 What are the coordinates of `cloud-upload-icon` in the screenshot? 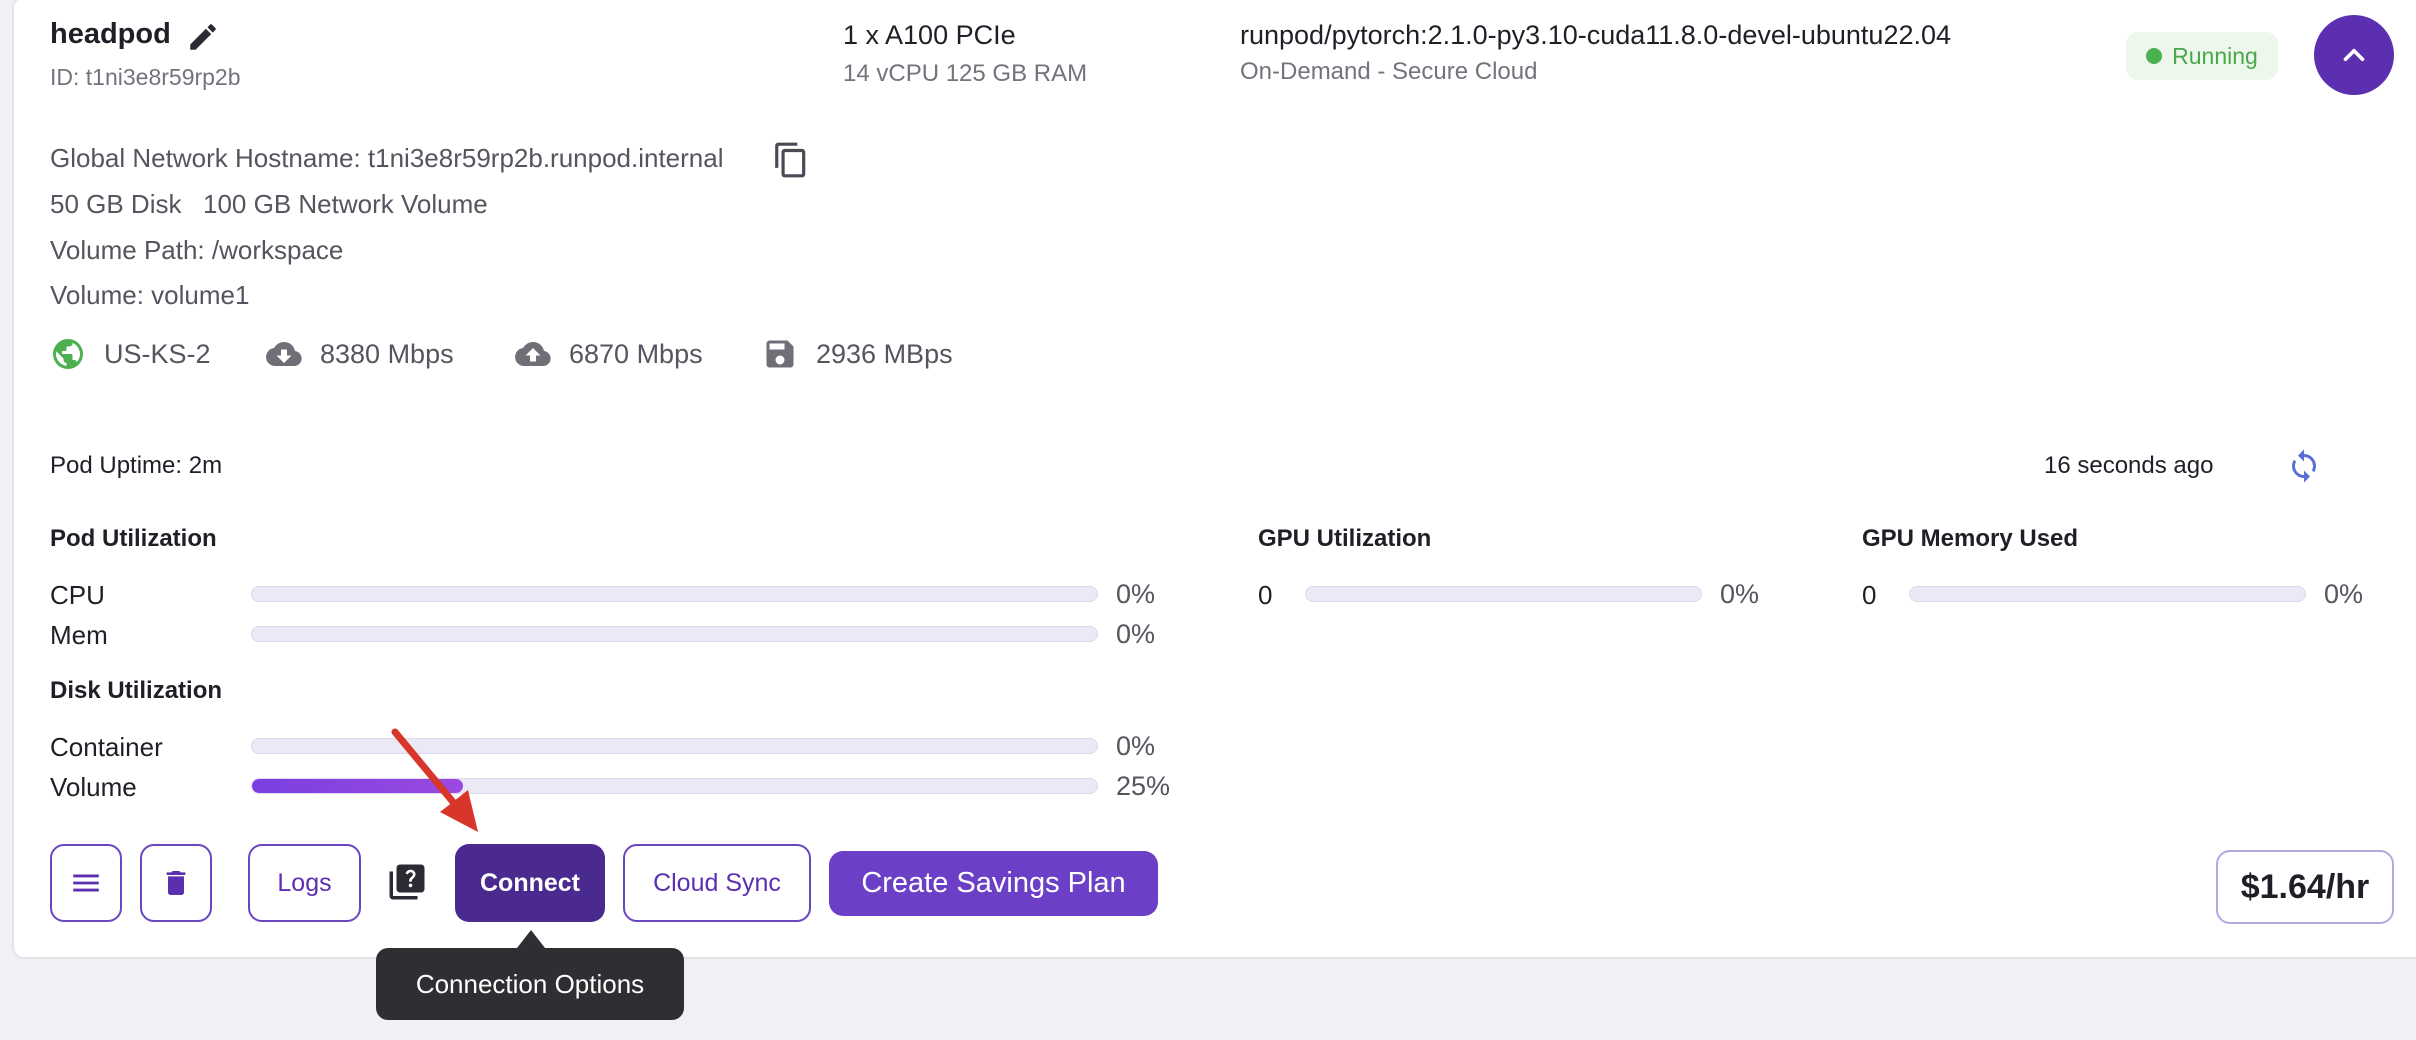 It's located at (533, 354).